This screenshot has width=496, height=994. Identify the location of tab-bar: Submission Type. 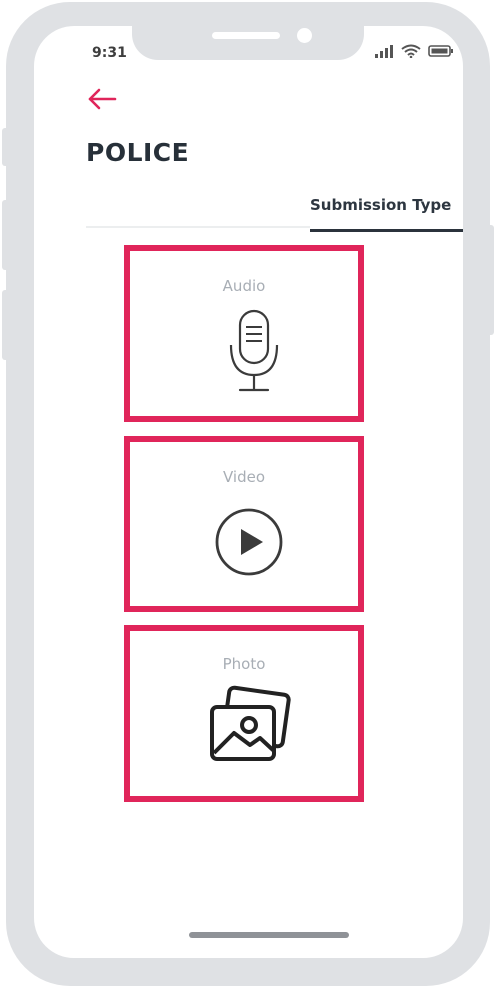
(274, 214).